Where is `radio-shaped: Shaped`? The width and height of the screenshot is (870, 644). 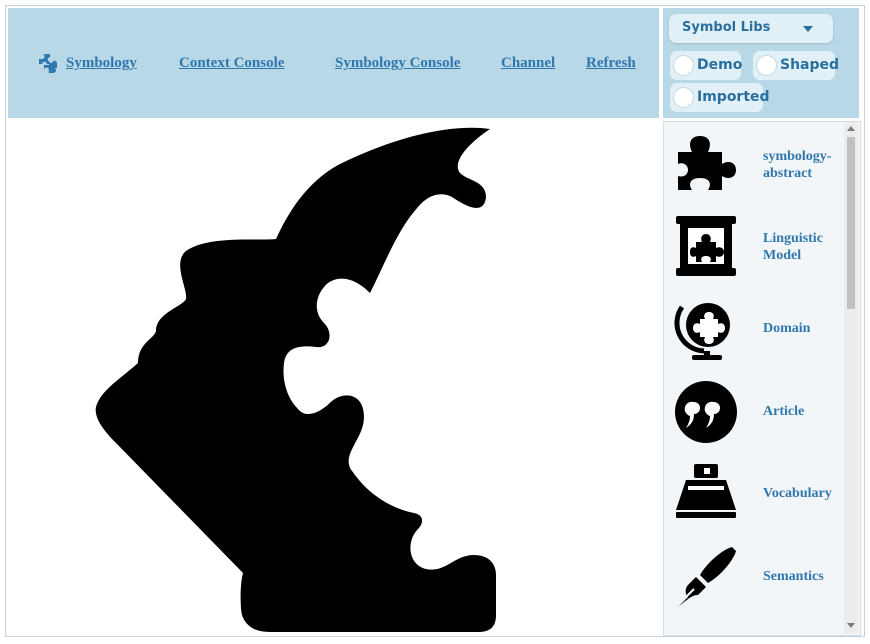
radio-shaped: Shaped is located at coordinates (796, 65).